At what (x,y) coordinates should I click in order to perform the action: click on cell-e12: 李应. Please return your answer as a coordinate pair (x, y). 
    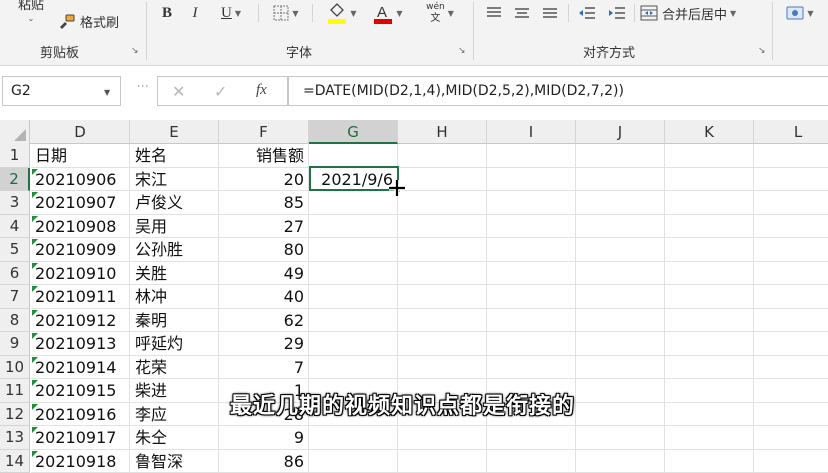
    Looking at the image, I should click on (174, 414).